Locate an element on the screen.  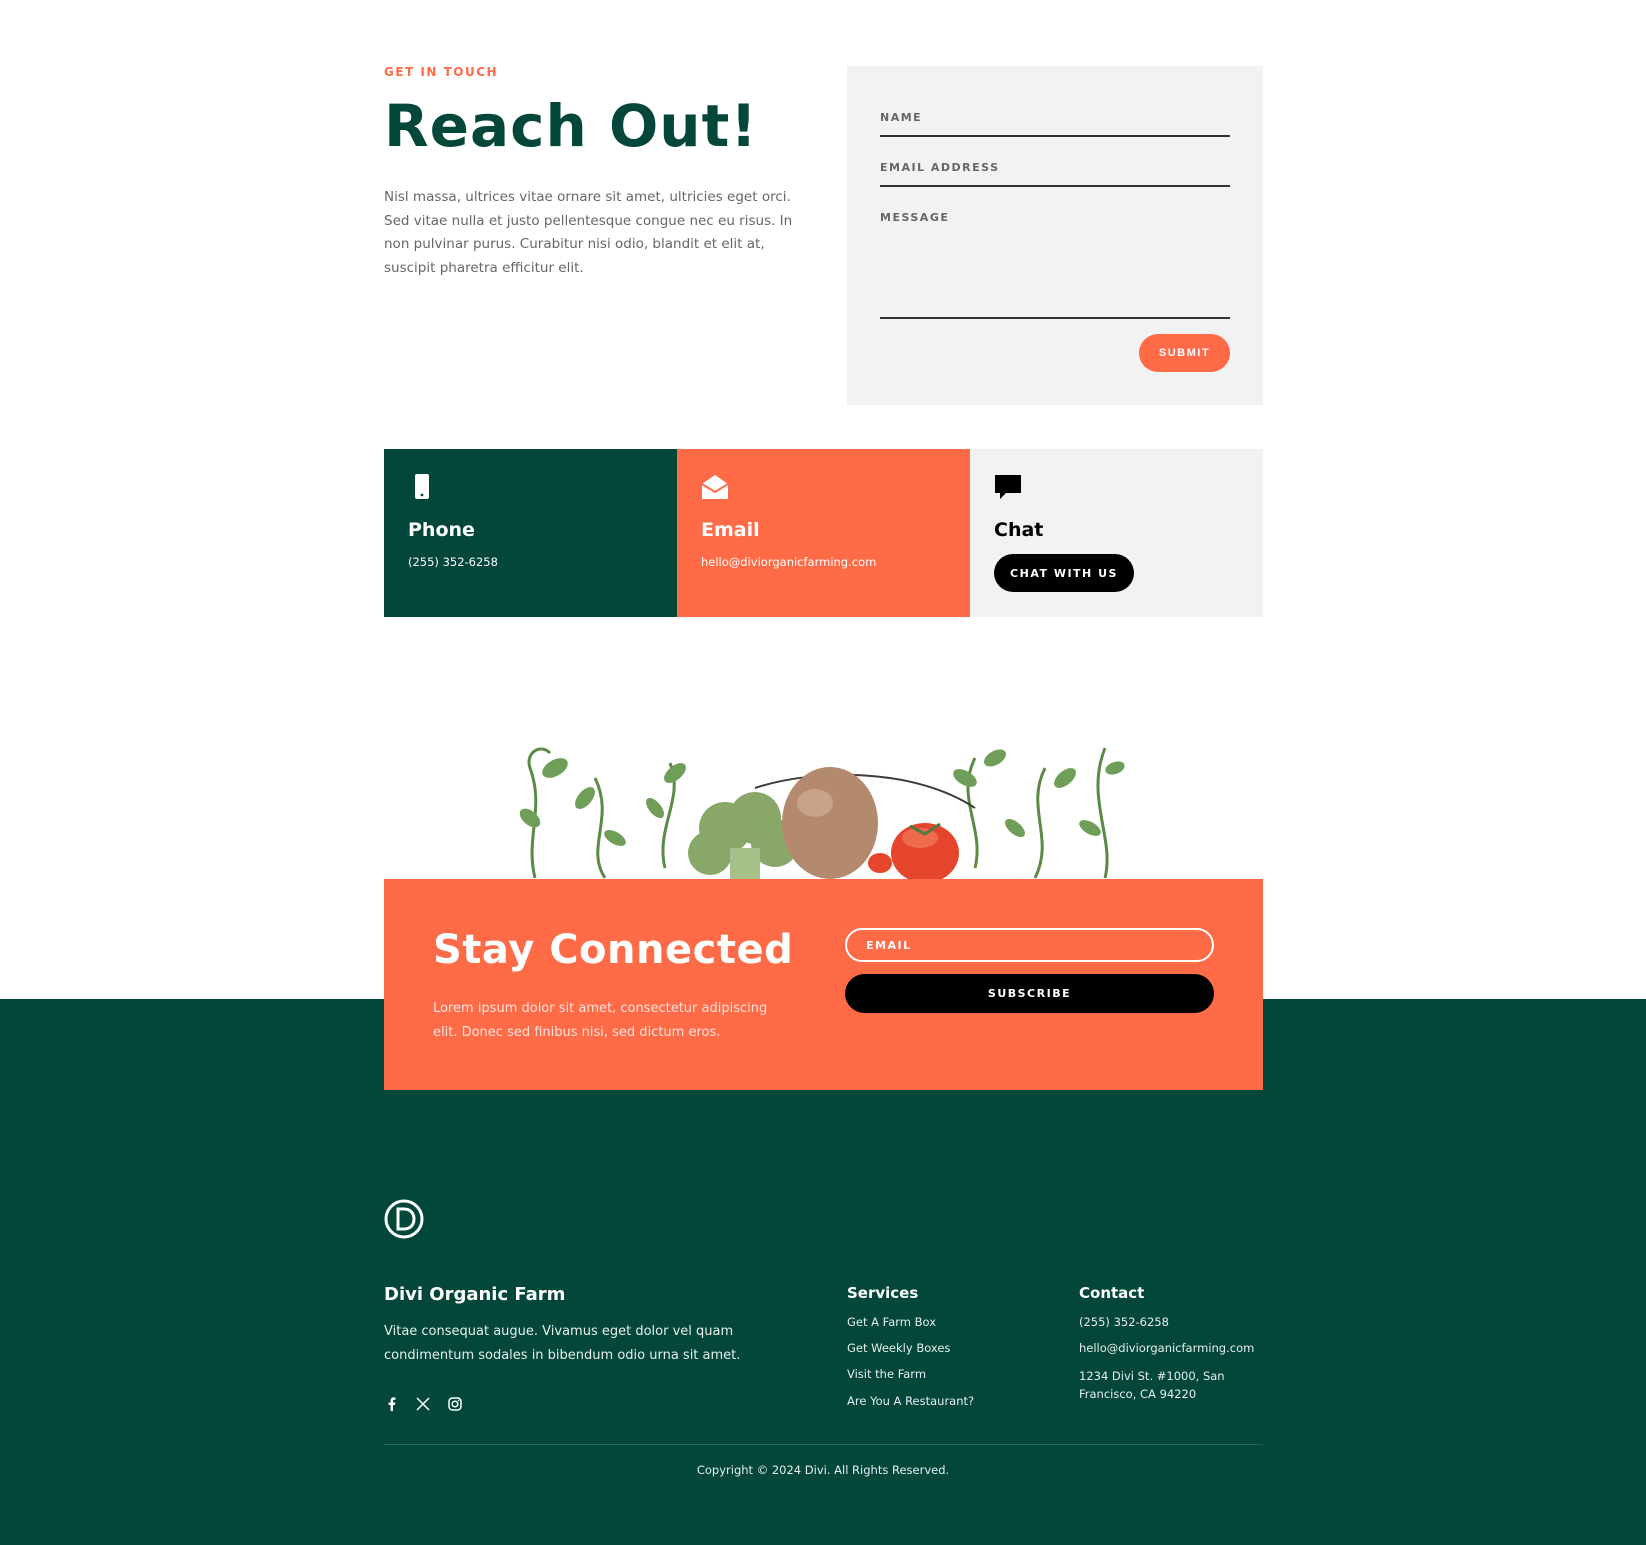
footer-link-visit-farm: Visit the Farm is located at coordinates (886, 1374).